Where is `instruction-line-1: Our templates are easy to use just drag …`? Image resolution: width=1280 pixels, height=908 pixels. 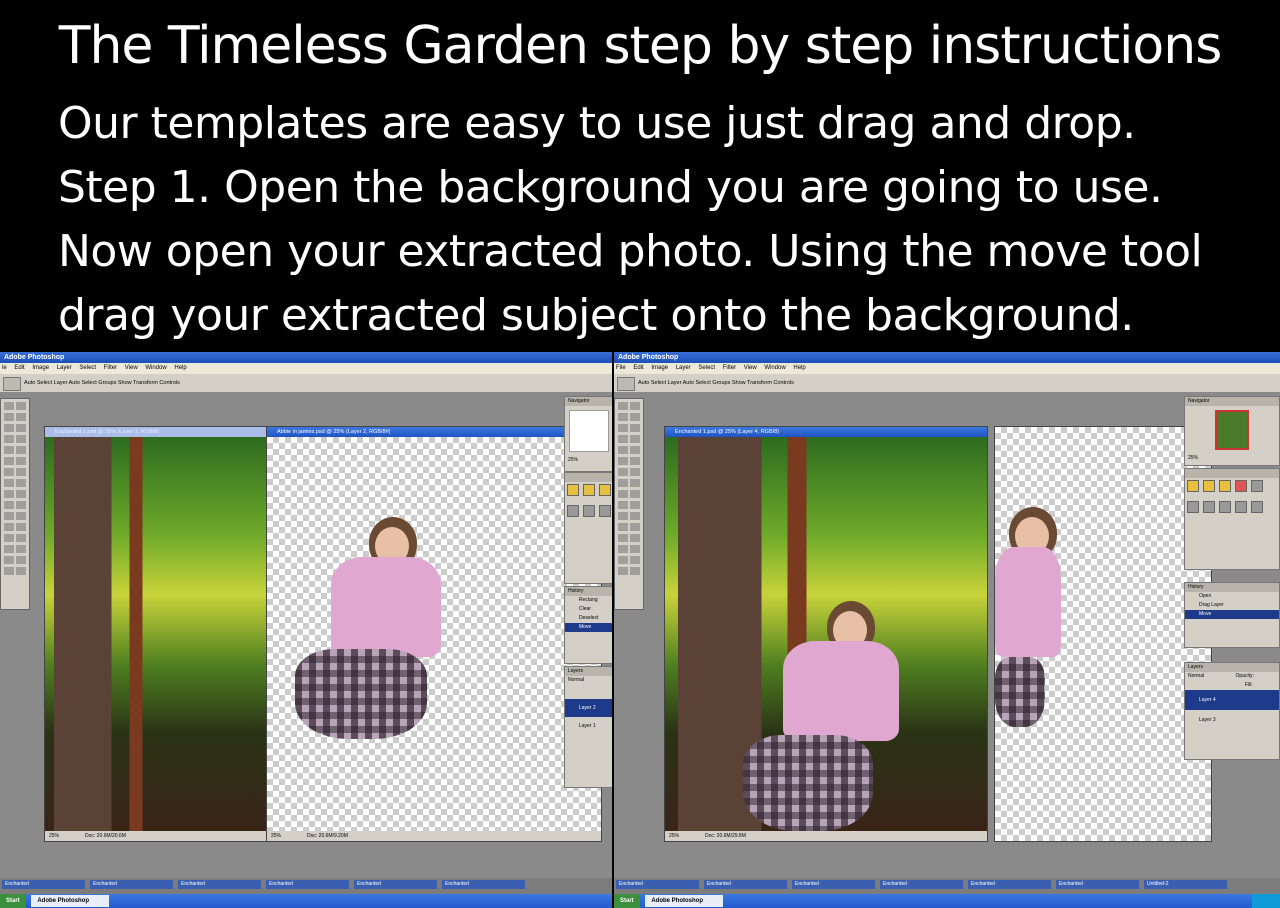
instruction-line-1: Our templates are easy to use just drag … is located at coordinates (597, 123).